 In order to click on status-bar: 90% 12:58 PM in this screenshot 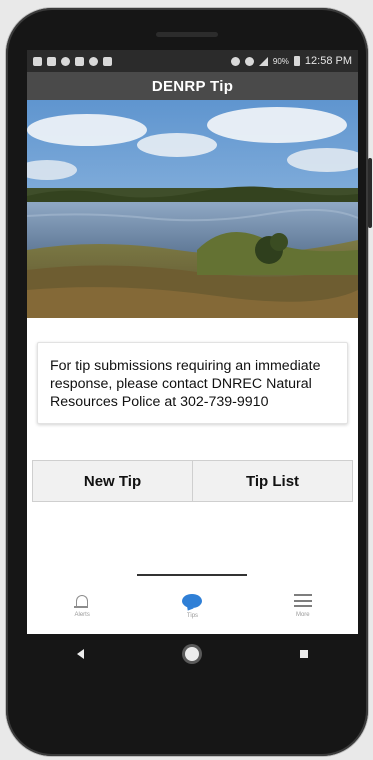, I will do `click(192, 61)`.